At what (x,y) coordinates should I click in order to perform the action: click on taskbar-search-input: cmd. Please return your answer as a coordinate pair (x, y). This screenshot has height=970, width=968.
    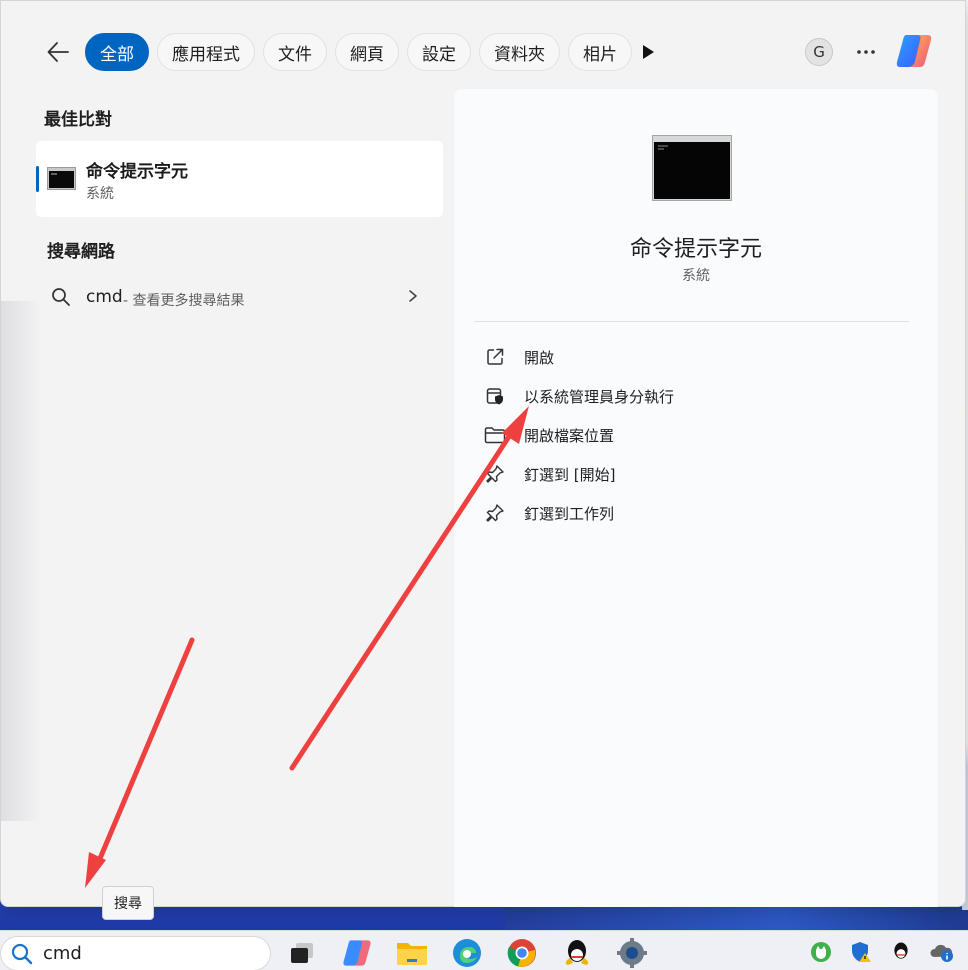
    Looking at the image, I should click on (135, 953).